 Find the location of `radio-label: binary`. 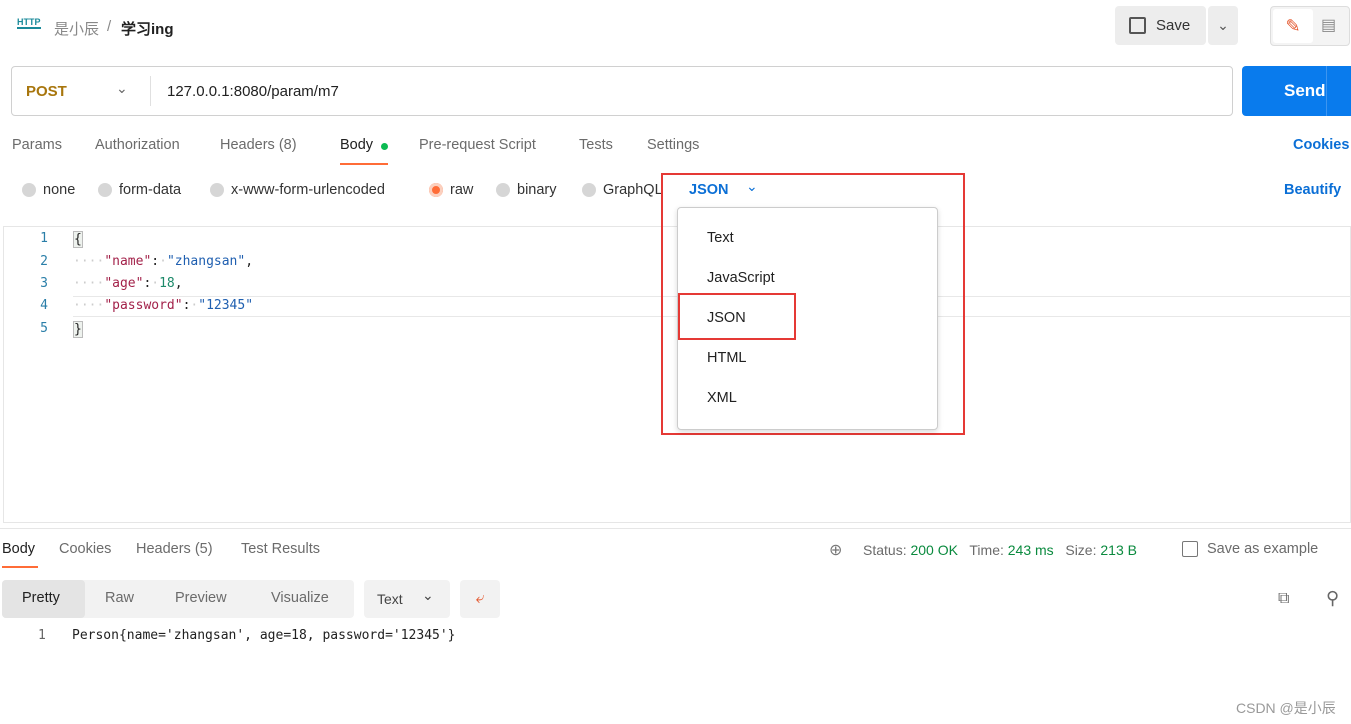

radio-label: binary is located at coordinates (537, 190).